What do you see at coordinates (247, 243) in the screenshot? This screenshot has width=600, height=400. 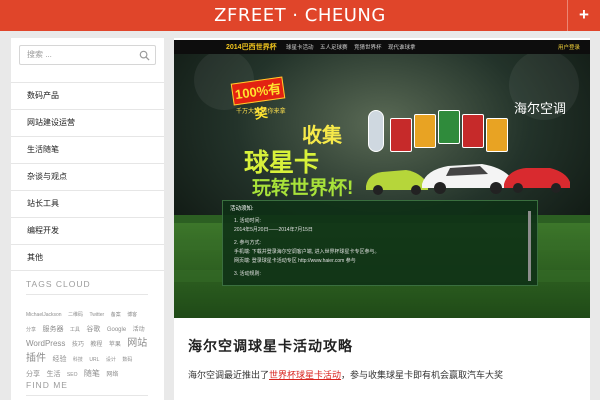 I see `info-line: 2. 参与方式:` at bounding box center [247, 243].